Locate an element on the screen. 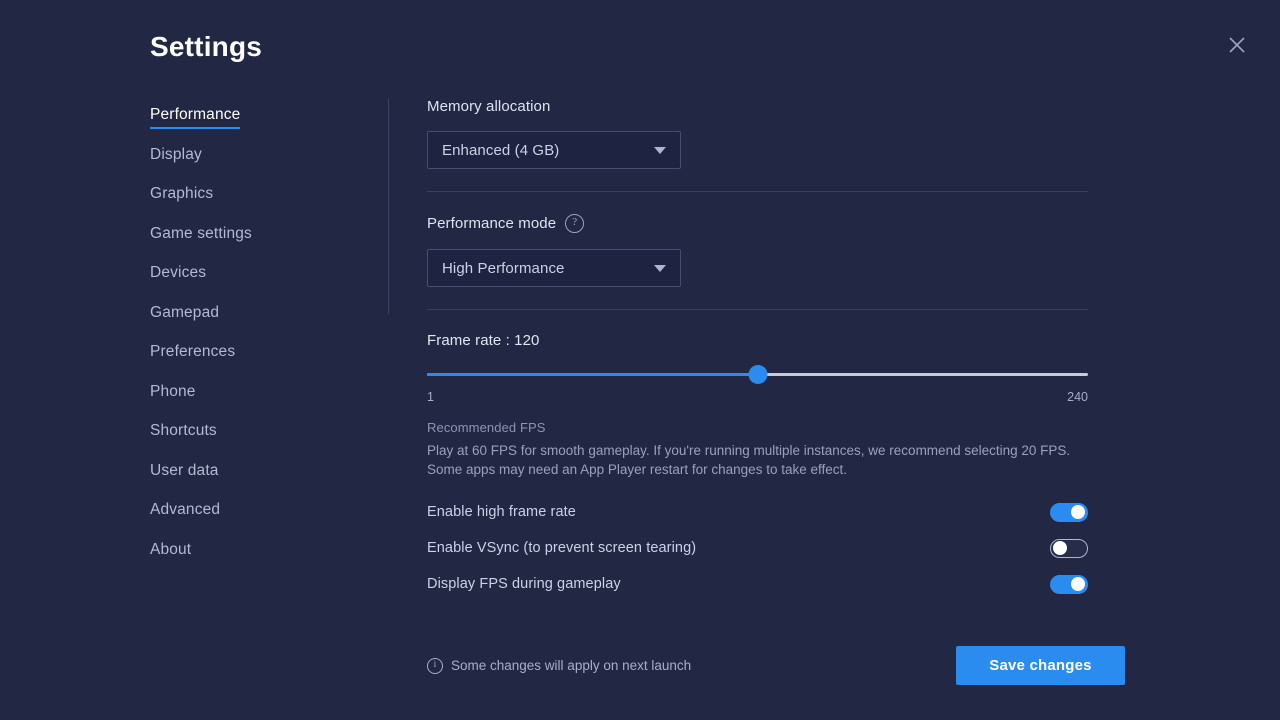  slider-max-label: 240 is located at coordinates (1077, 397).